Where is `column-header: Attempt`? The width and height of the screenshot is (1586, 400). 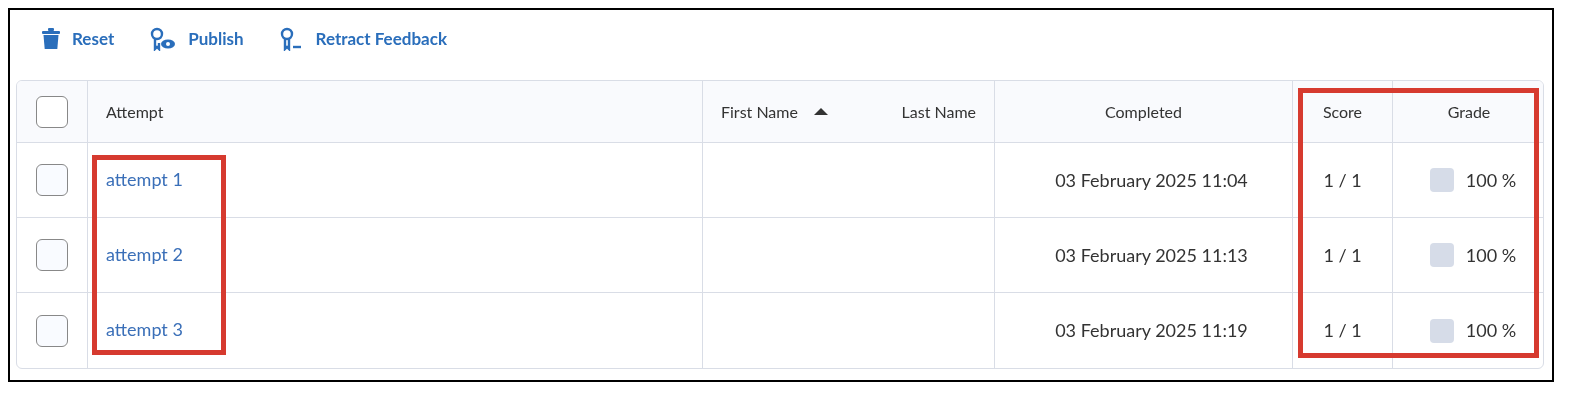 column-header: Attempt is located at coordinates (135, 111).